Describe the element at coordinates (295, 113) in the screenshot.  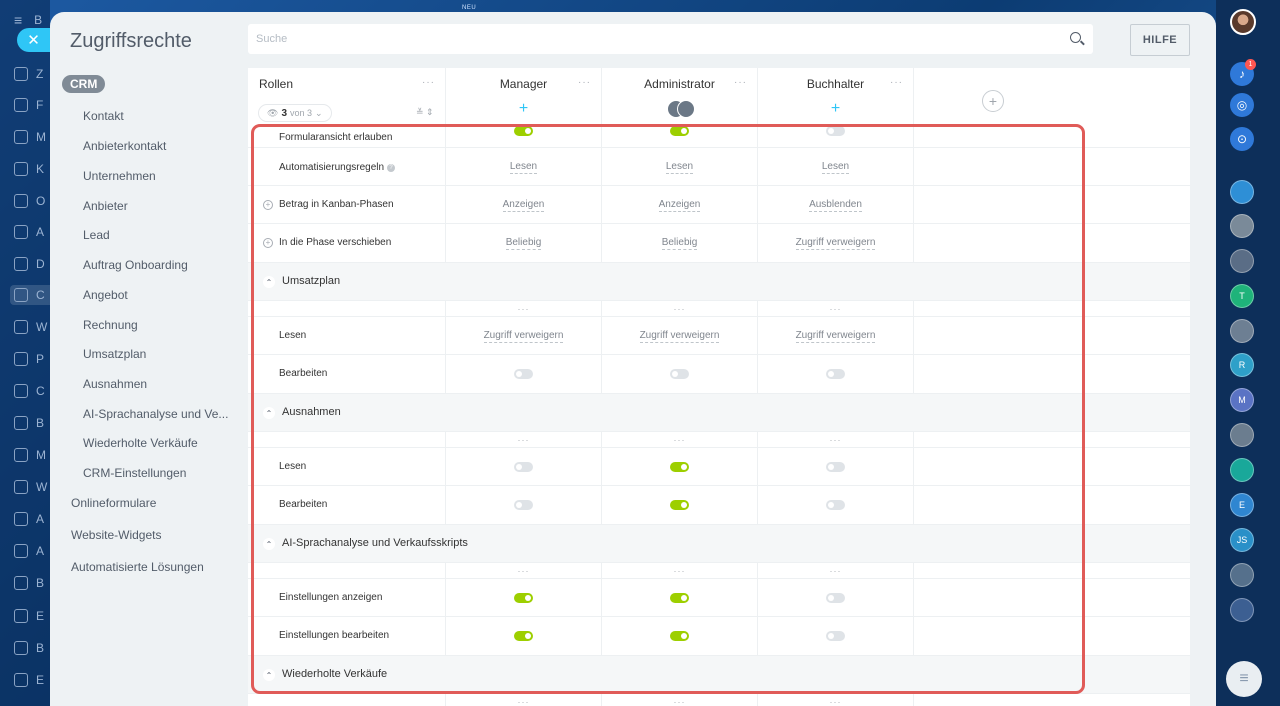
I see `roles-filter: 👁 3 von 3 ⌄` at that location.